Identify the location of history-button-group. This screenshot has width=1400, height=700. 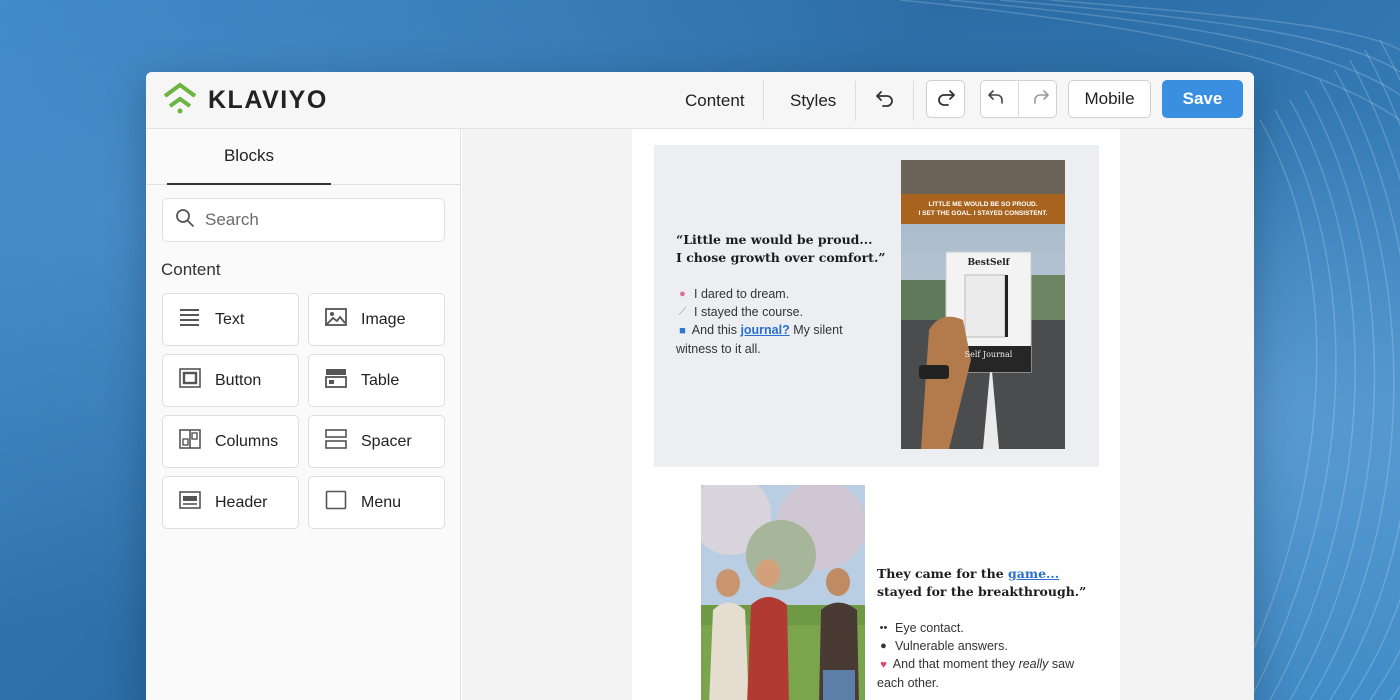
(1018, 99).